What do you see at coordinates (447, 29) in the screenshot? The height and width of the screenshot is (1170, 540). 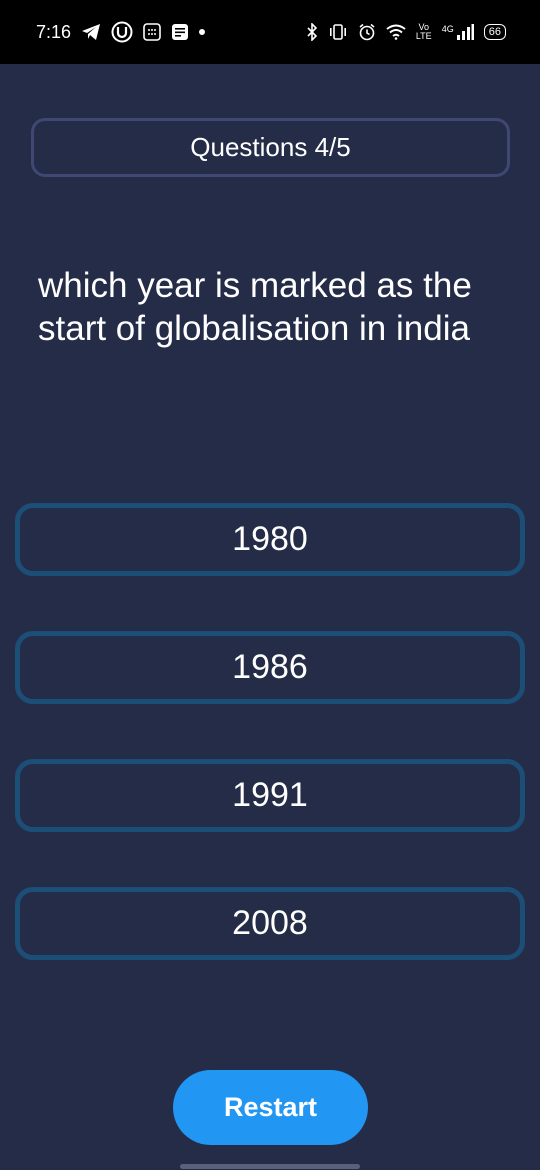 I see `network-type-label: 4G` at bounding box center [447, 29].